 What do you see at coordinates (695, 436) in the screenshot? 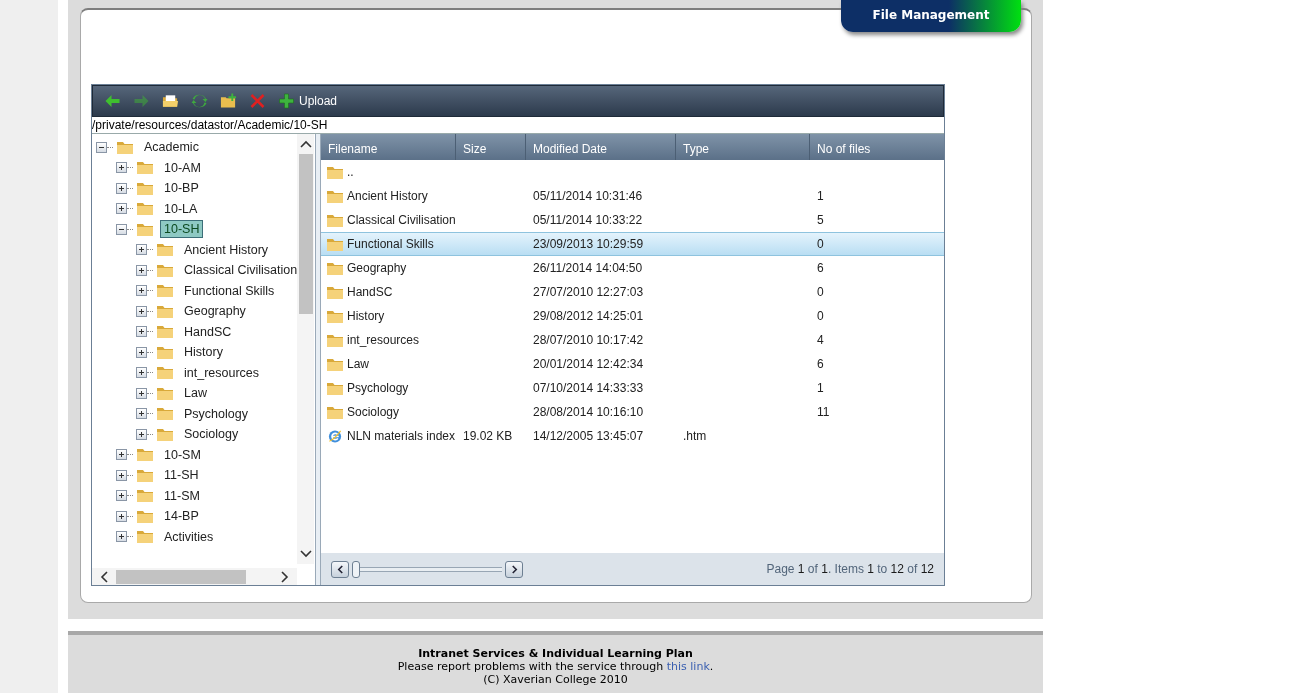
I see `table-cell: .htm` at bounding box center [695, 436].